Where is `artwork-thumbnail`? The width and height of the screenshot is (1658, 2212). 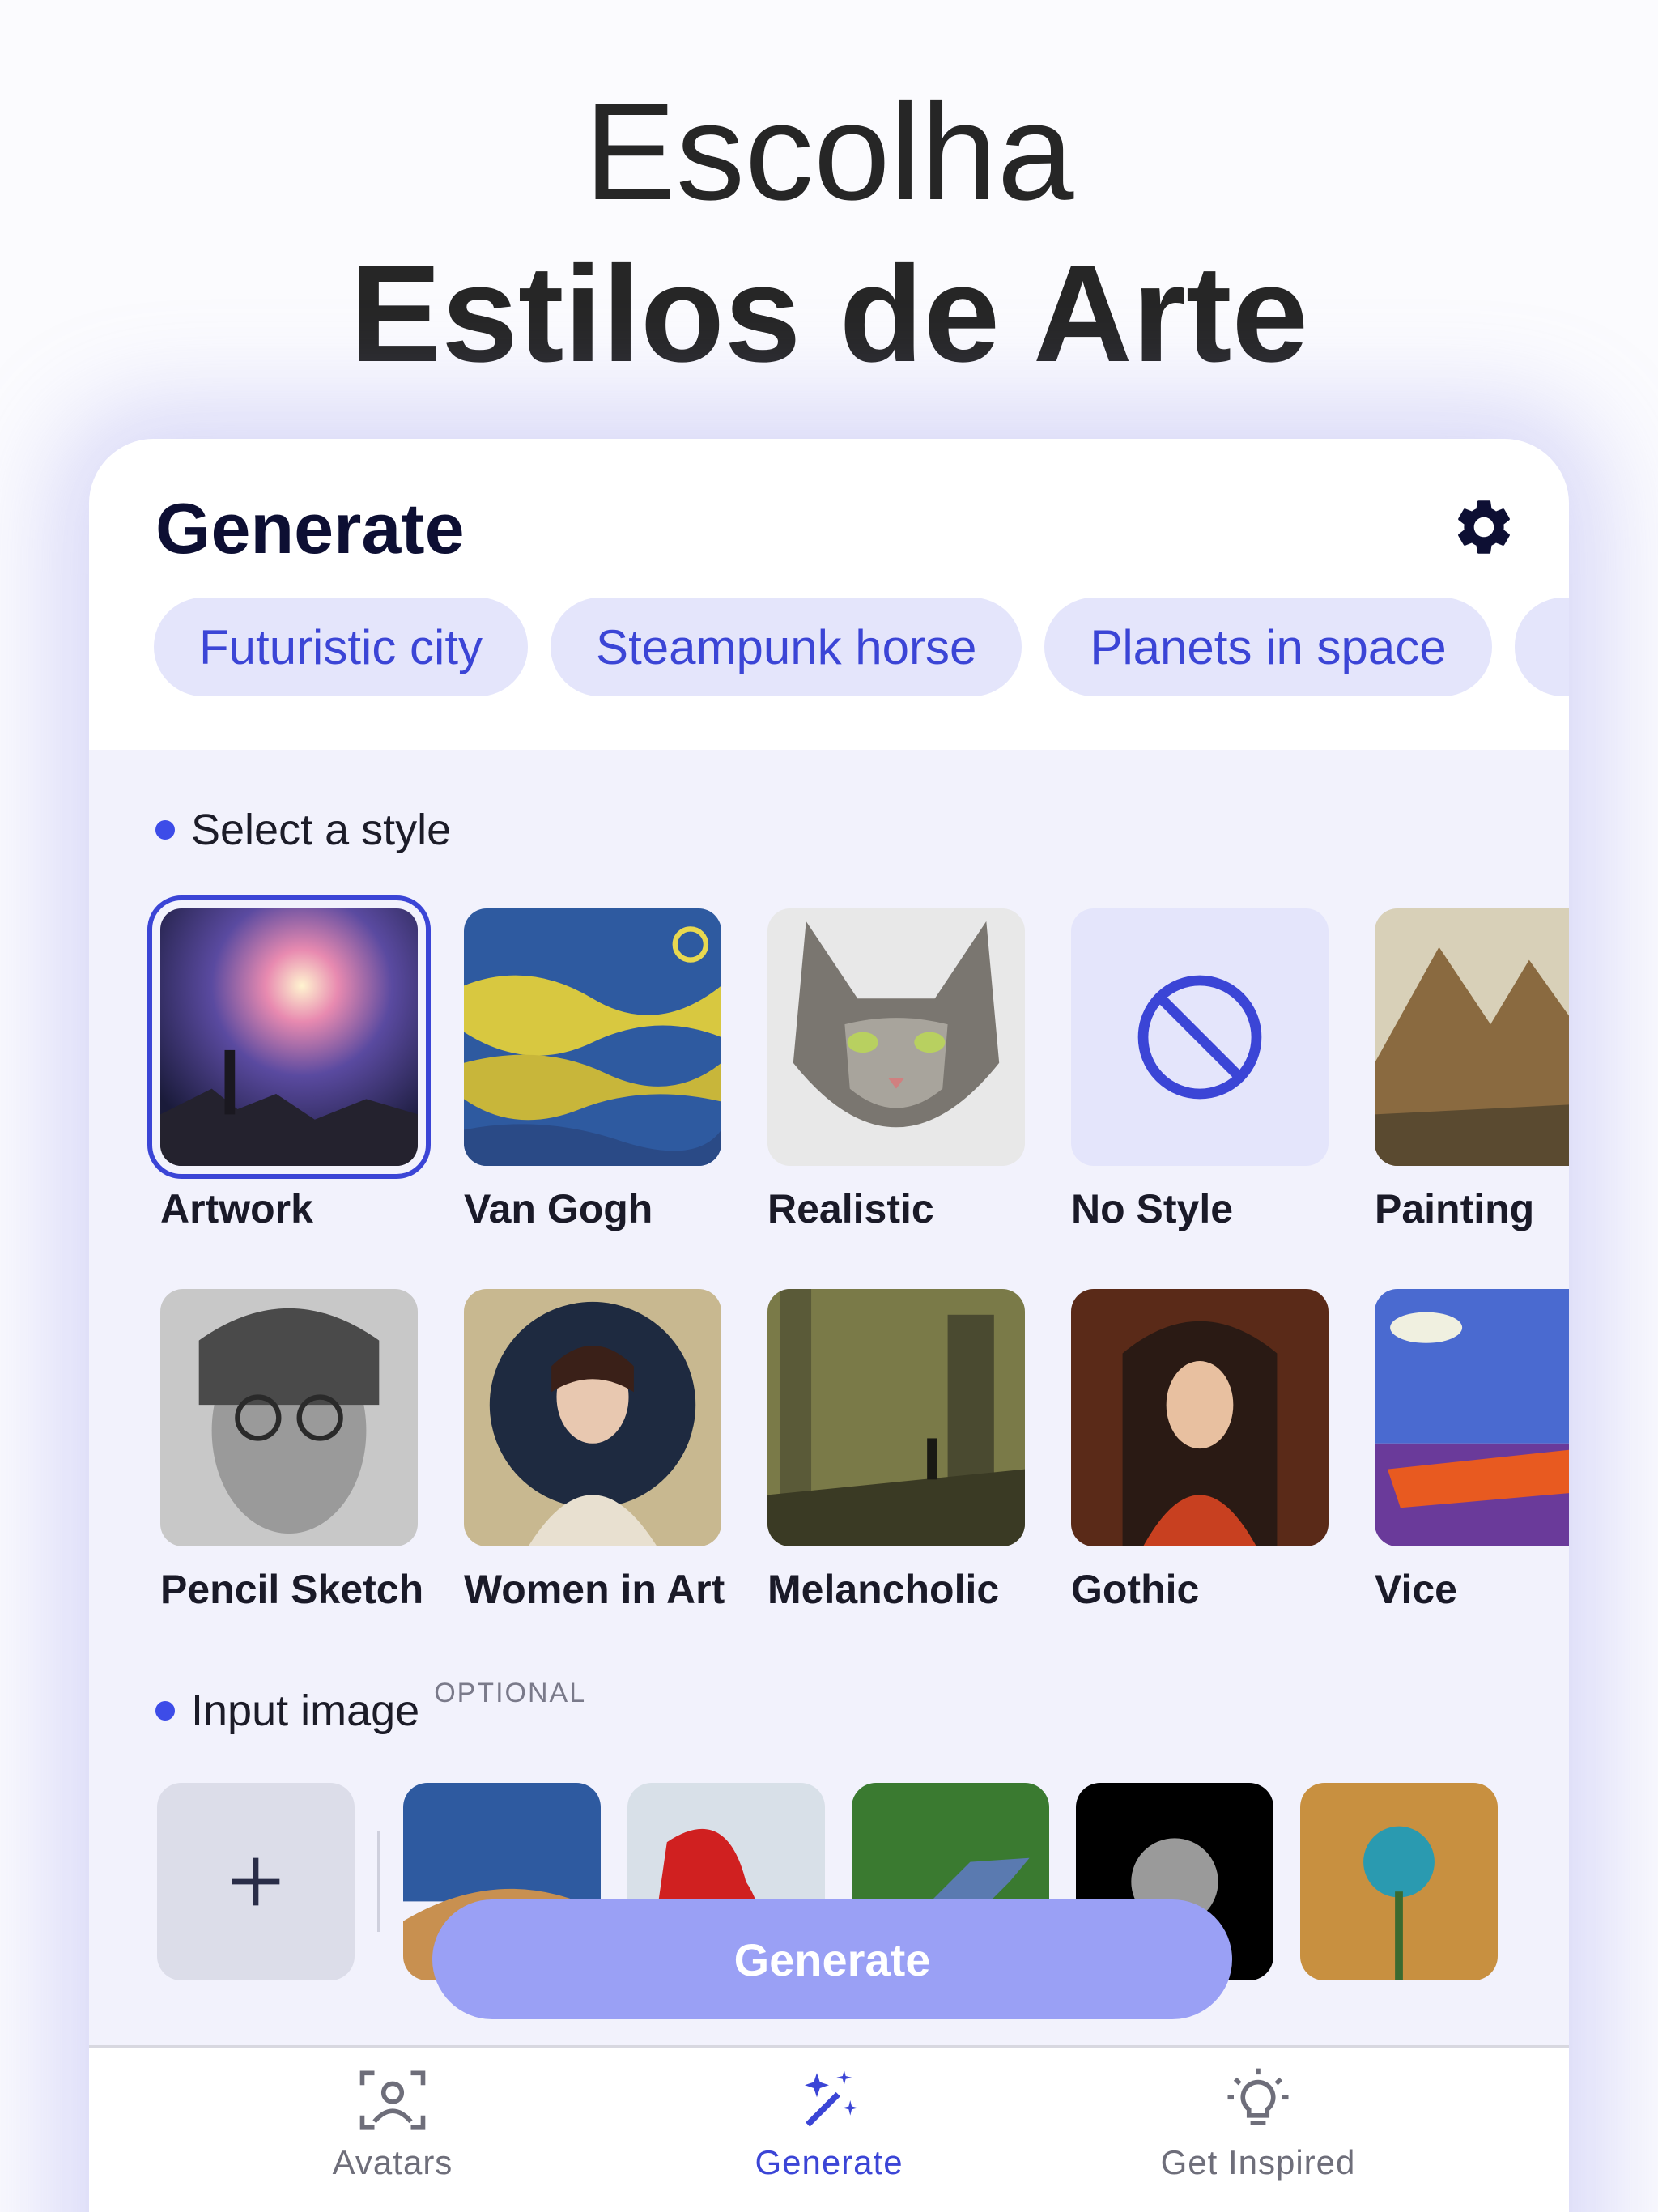
artwork-thumbnail is located at coordinates (289, 1037).